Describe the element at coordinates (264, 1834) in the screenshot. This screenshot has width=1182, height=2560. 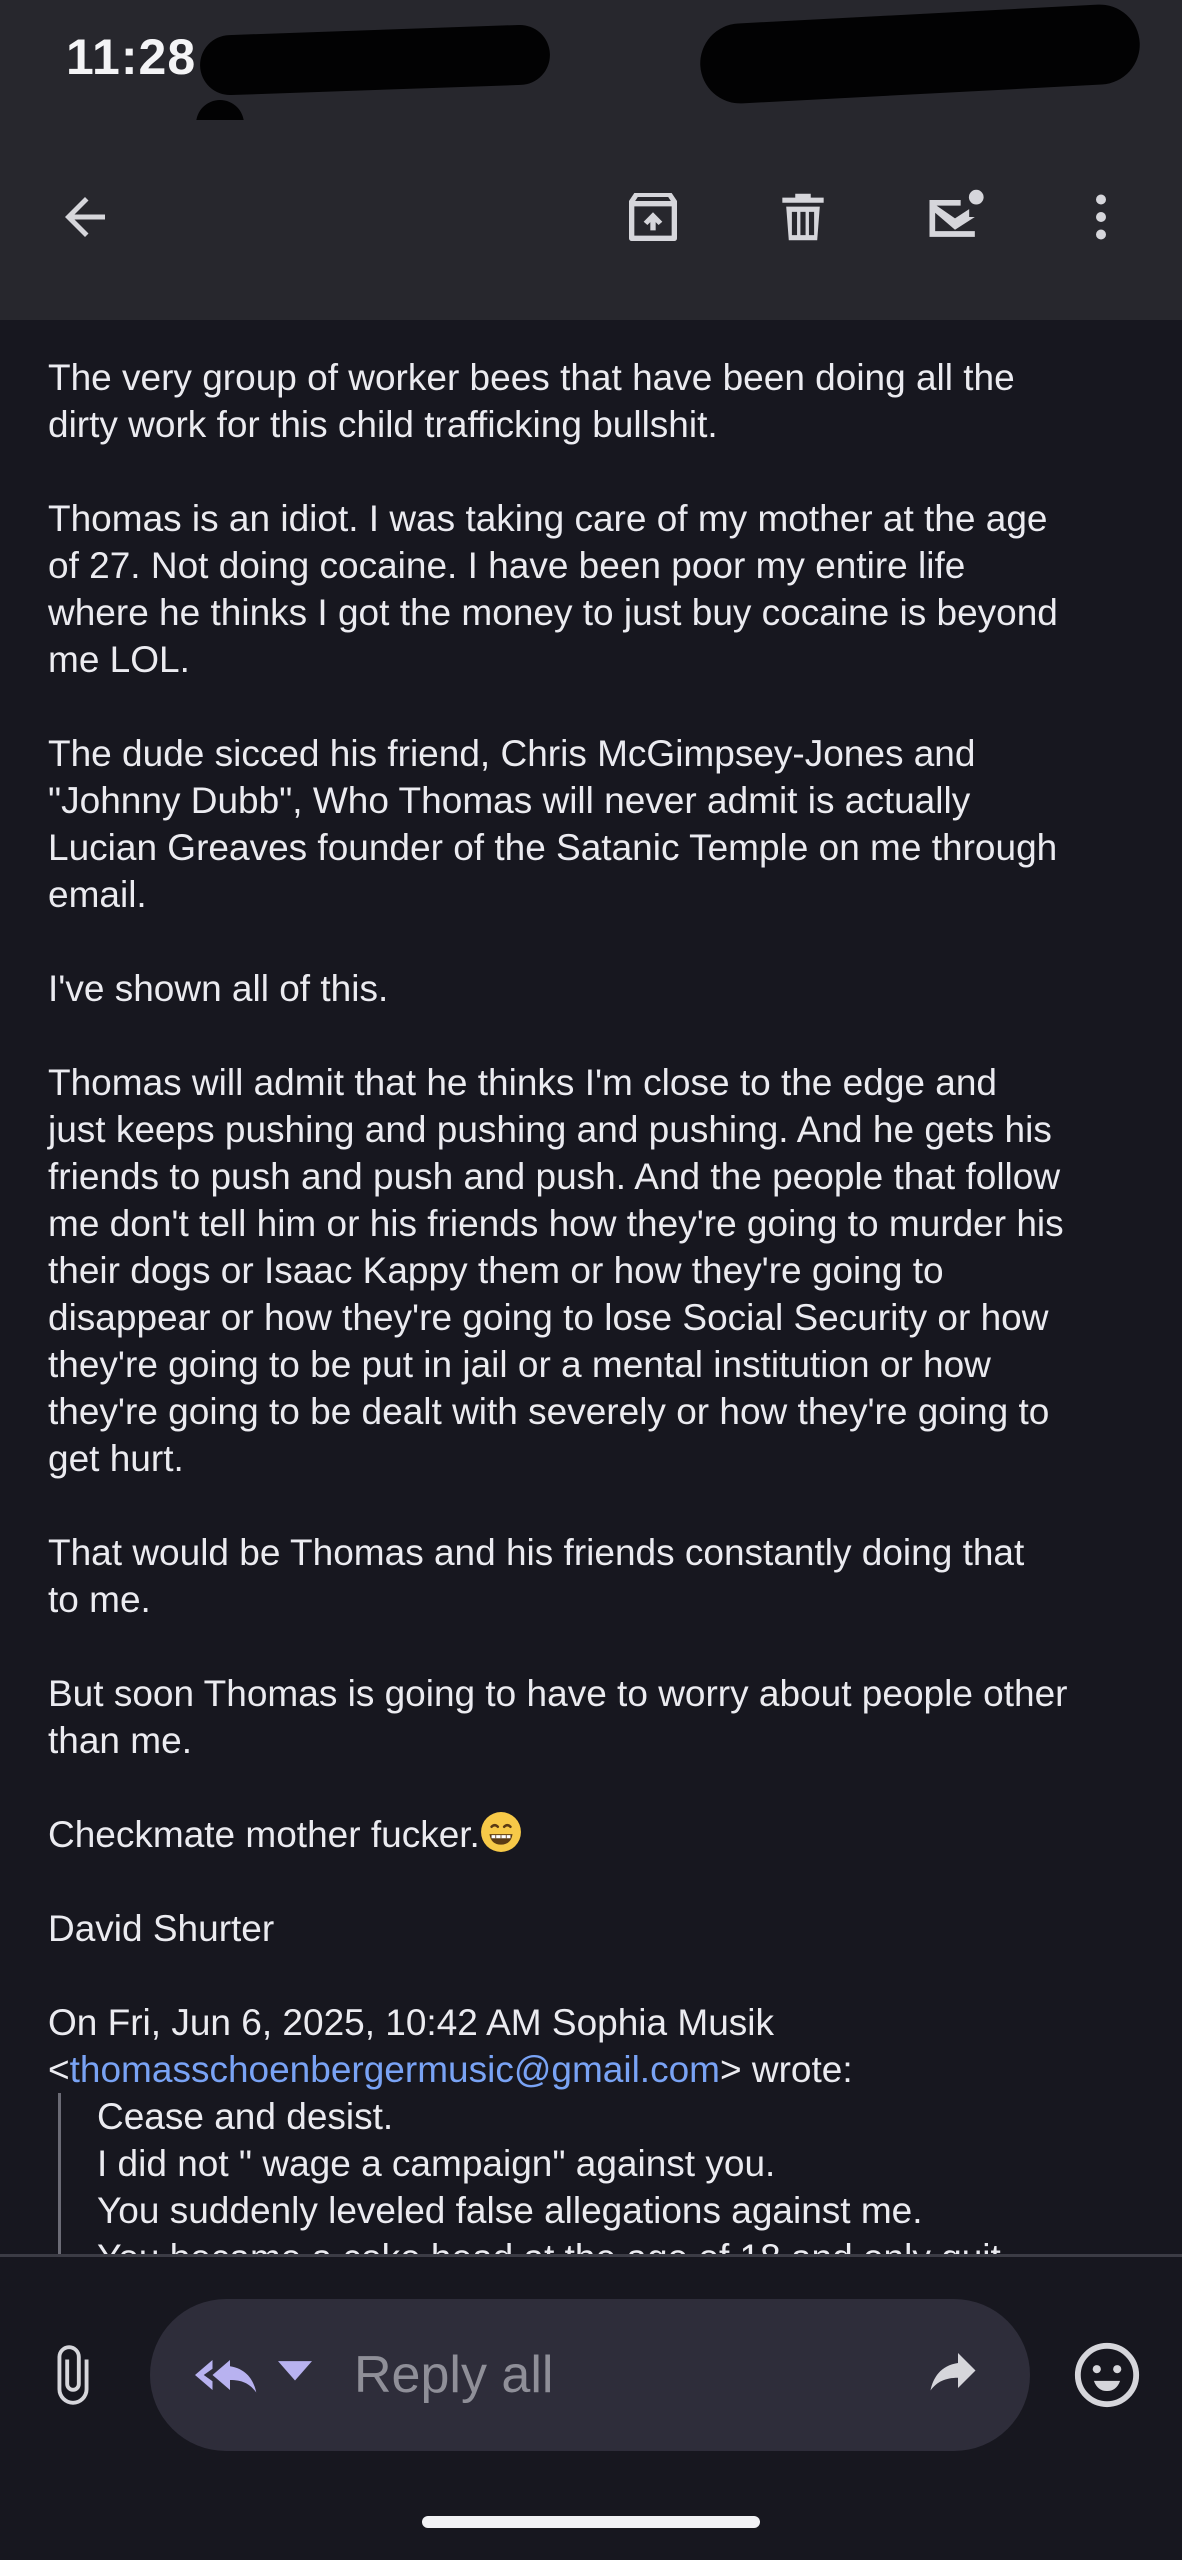
I see `message-text-checkmate: Checkmate mother fucker.` at that location.